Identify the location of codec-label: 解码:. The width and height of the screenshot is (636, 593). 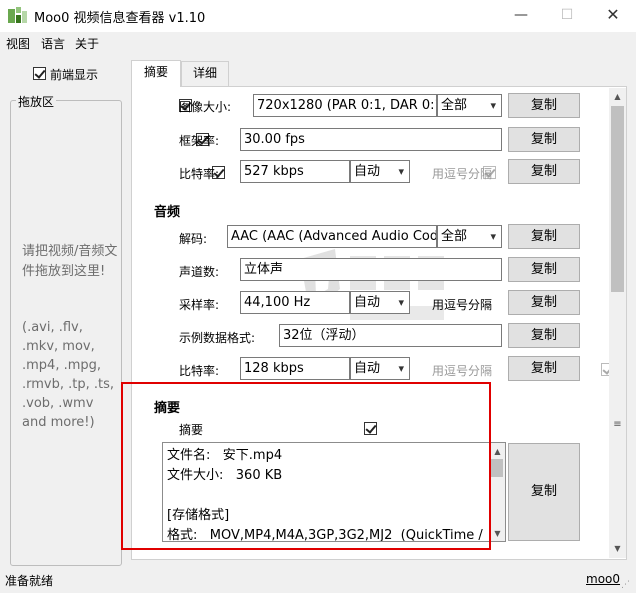
(193, 239).